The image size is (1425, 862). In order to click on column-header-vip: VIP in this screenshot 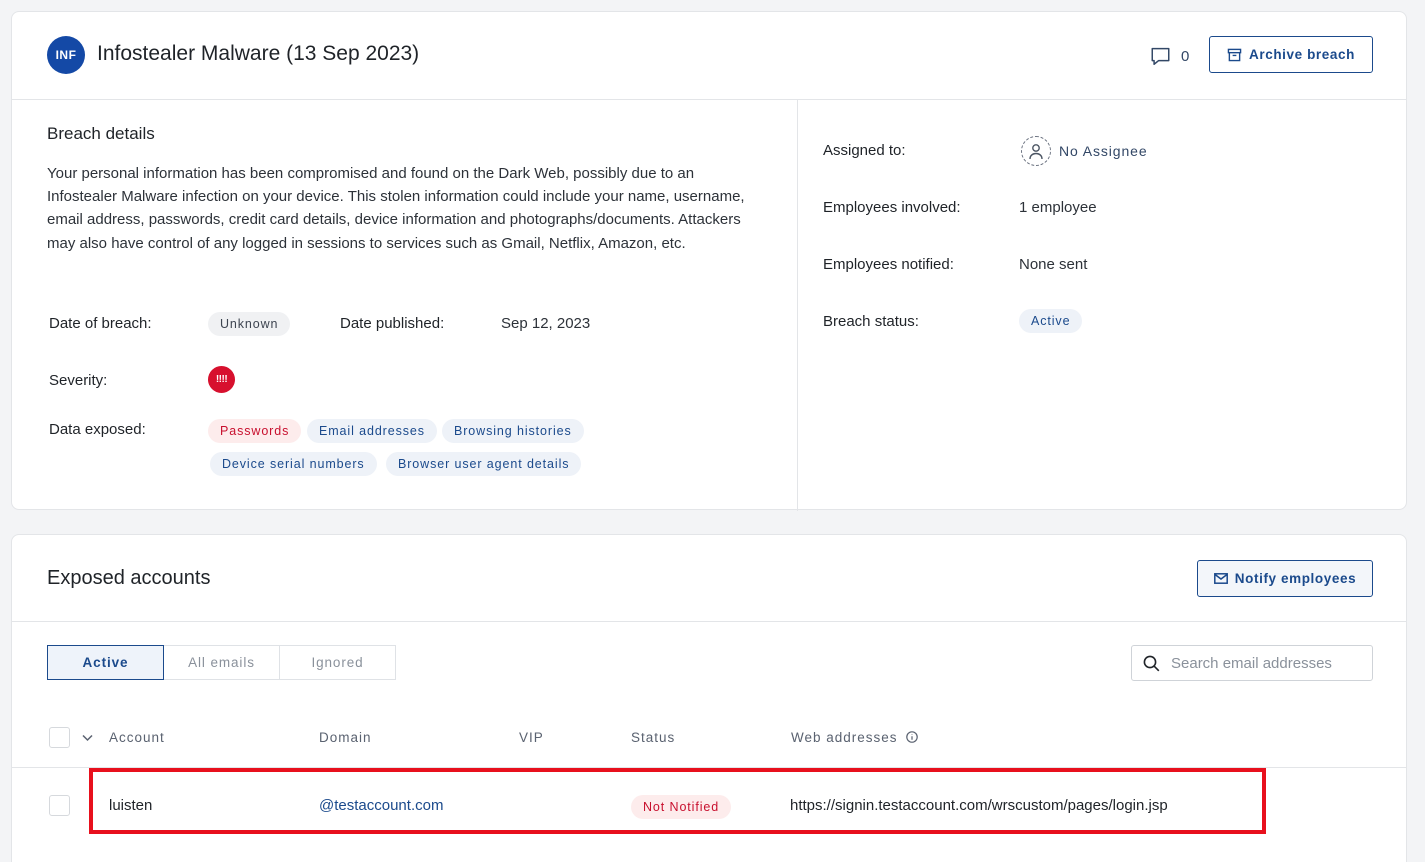, I will do `click(531, 737)`.